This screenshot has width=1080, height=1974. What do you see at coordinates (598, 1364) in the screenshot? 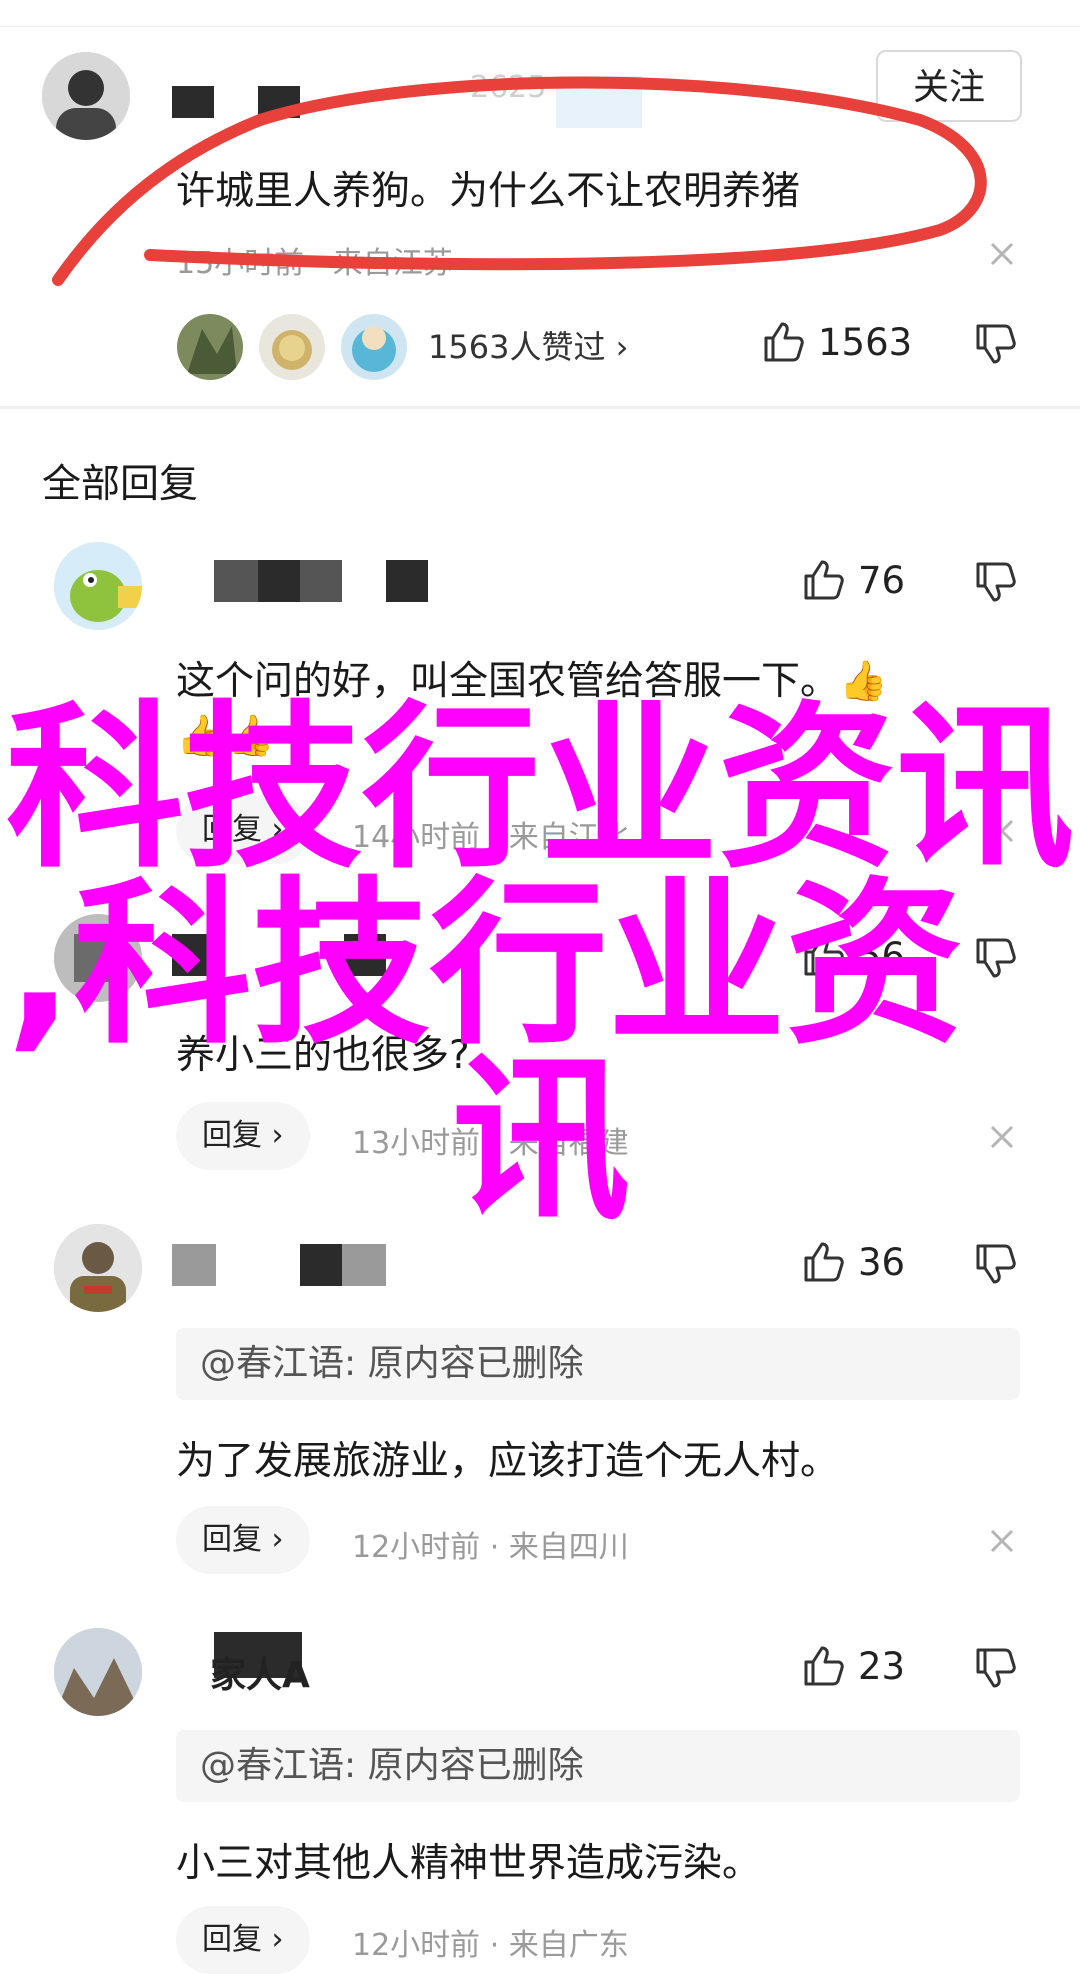
I see `reply-3-quote: @春江语: 原内容已删除` at bounding box center [598, 1364].